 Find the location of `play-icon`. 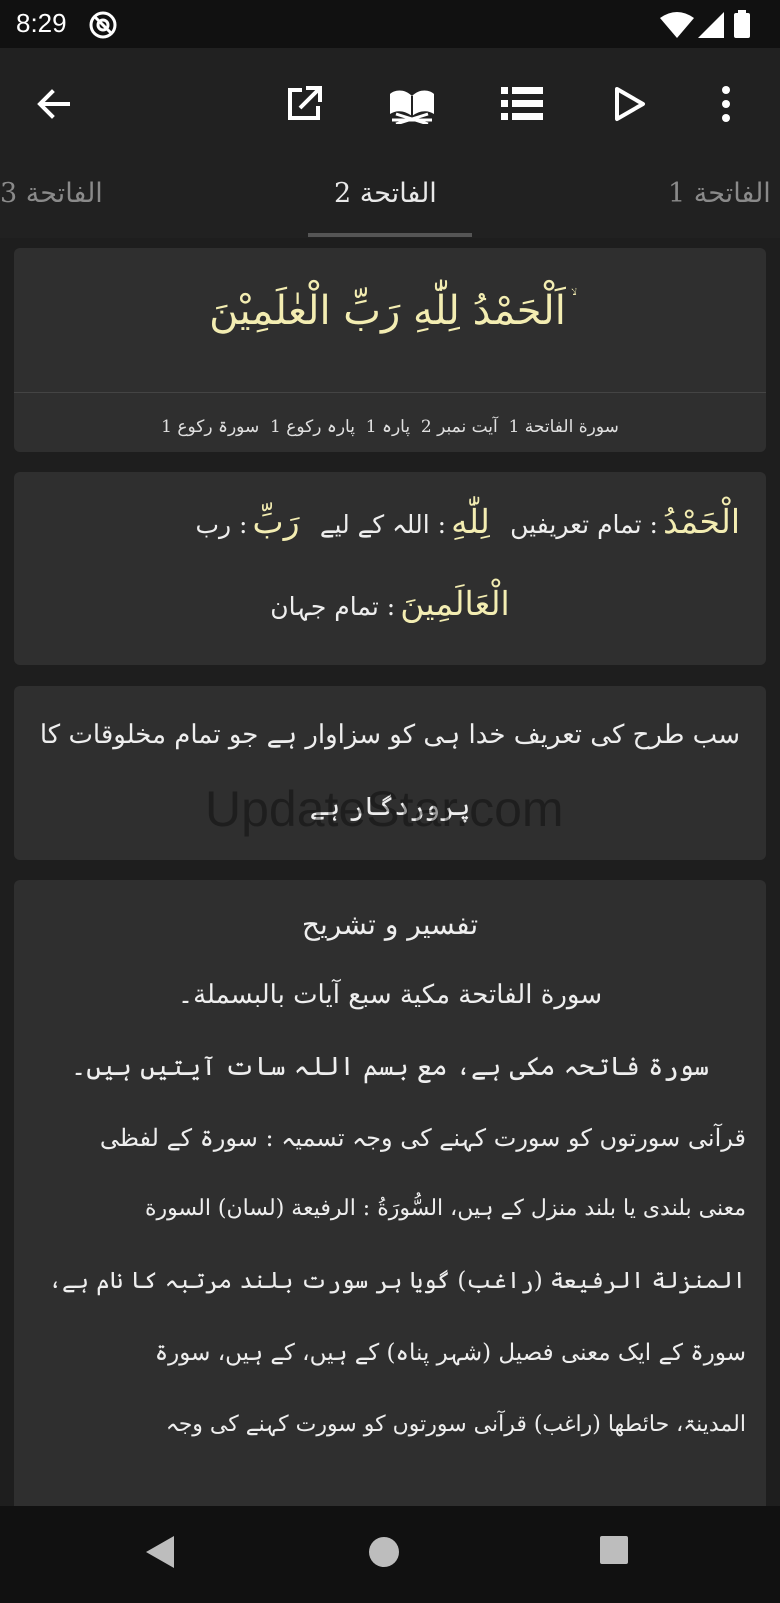

play-icon is located at coordinates (630, 104).